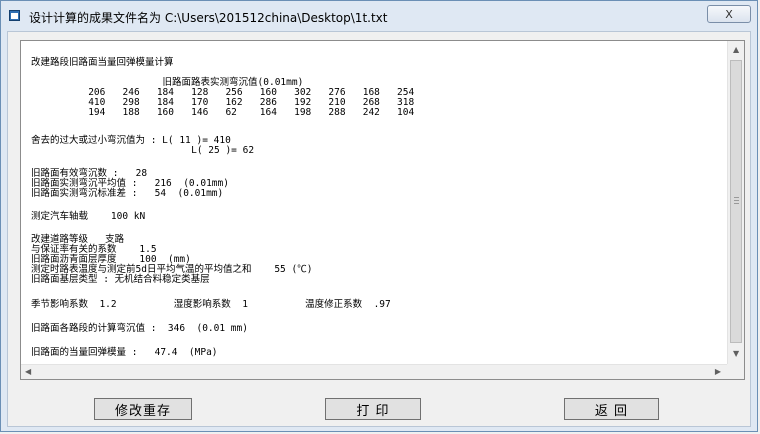 This screenshot has width=760, height=434. What do you see at coordinates (611, 409) in the screenshot?
I see `back-button: 返 回` at bounding box center [611, 409].